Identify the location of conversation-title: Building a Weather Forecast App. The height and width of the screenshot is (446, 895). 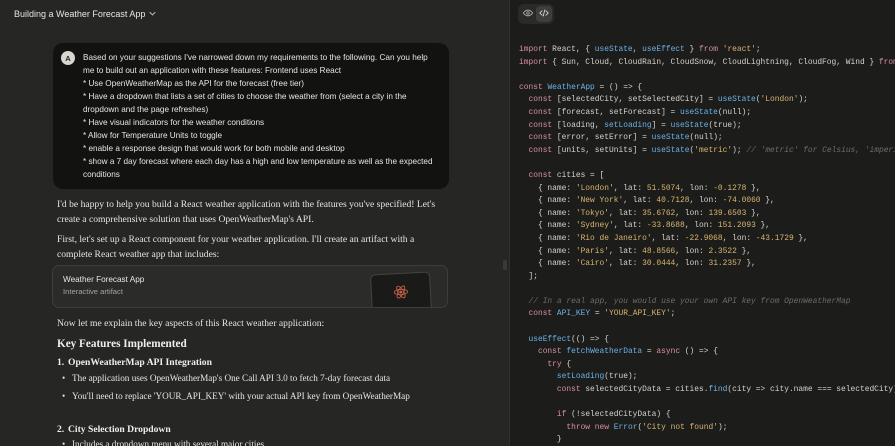
(80, 14).